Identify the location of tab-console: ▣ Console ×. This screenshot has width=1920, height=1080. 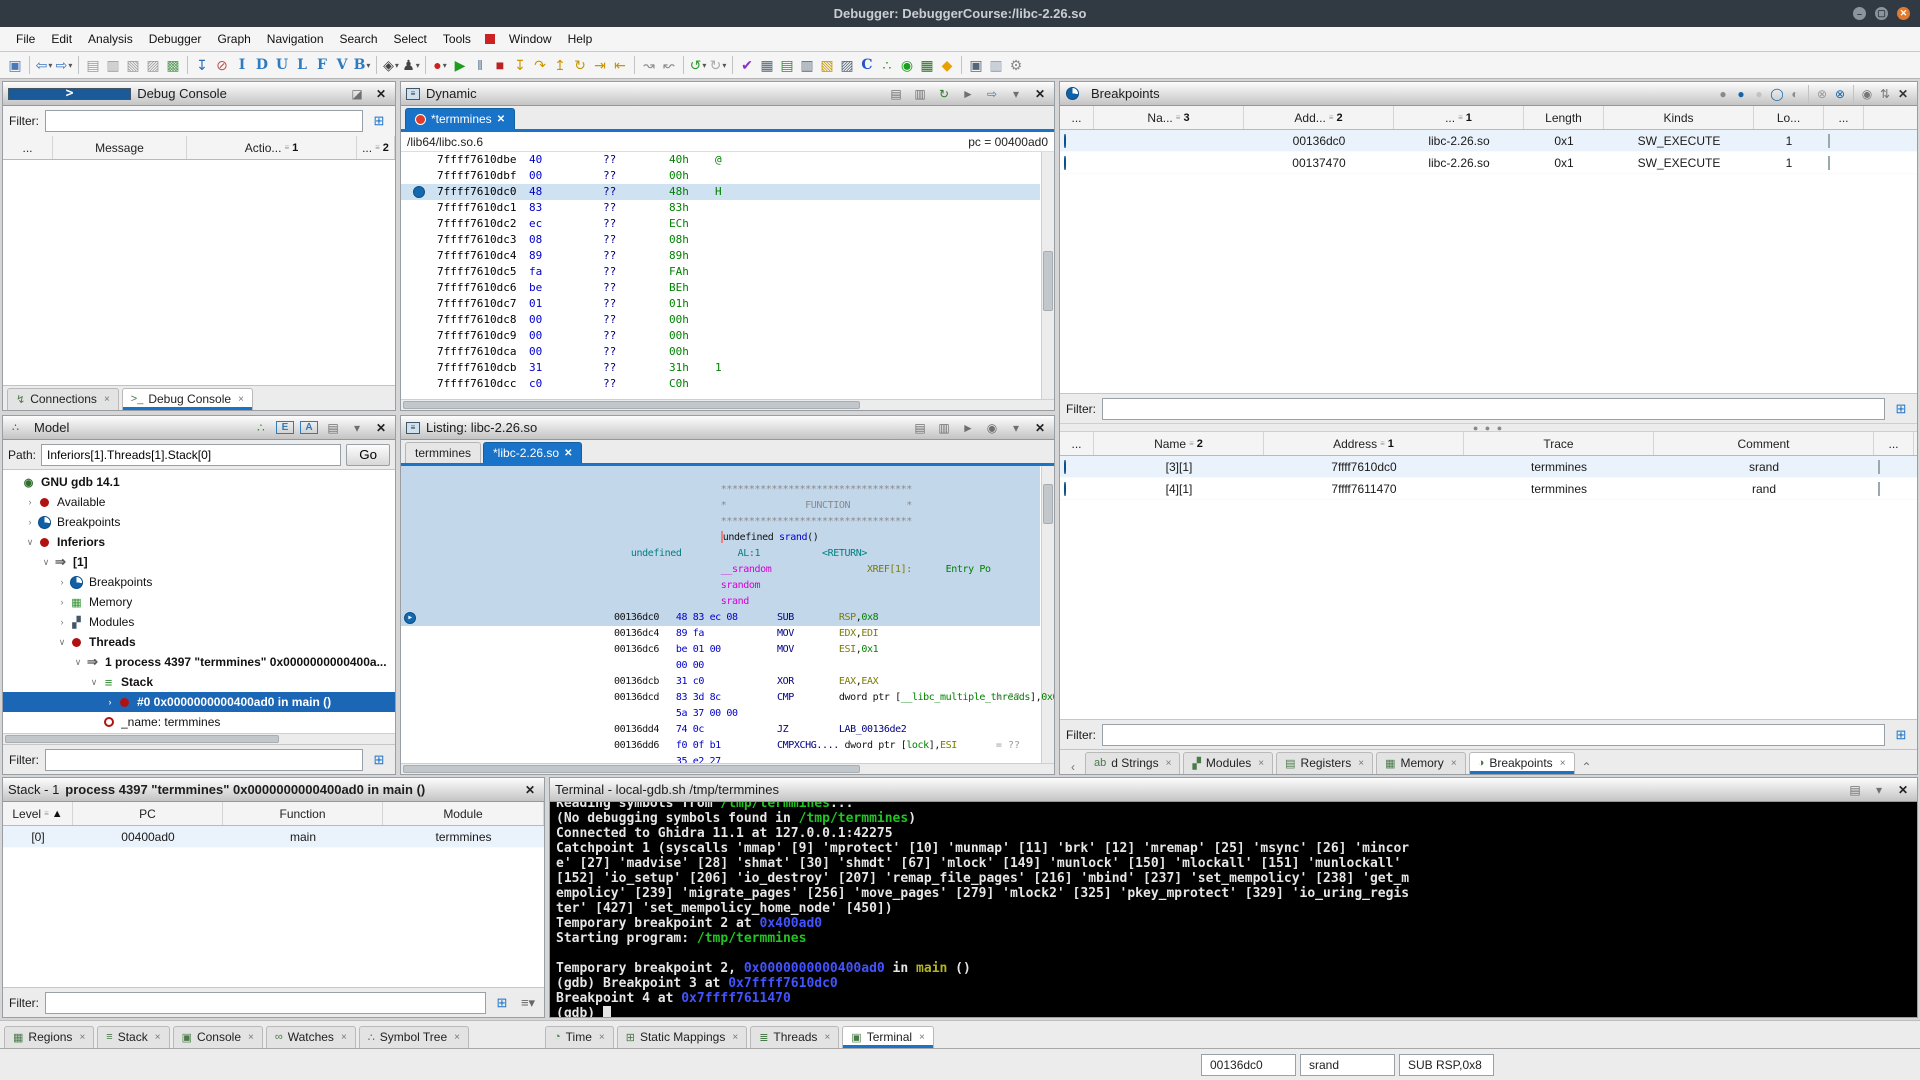
(217, 1037).